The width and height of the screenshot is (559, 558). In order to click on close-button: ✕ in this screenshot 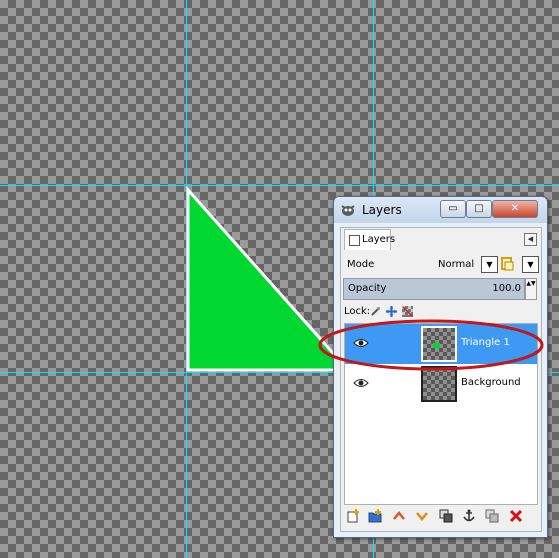, I will do `click(515, 209)`.